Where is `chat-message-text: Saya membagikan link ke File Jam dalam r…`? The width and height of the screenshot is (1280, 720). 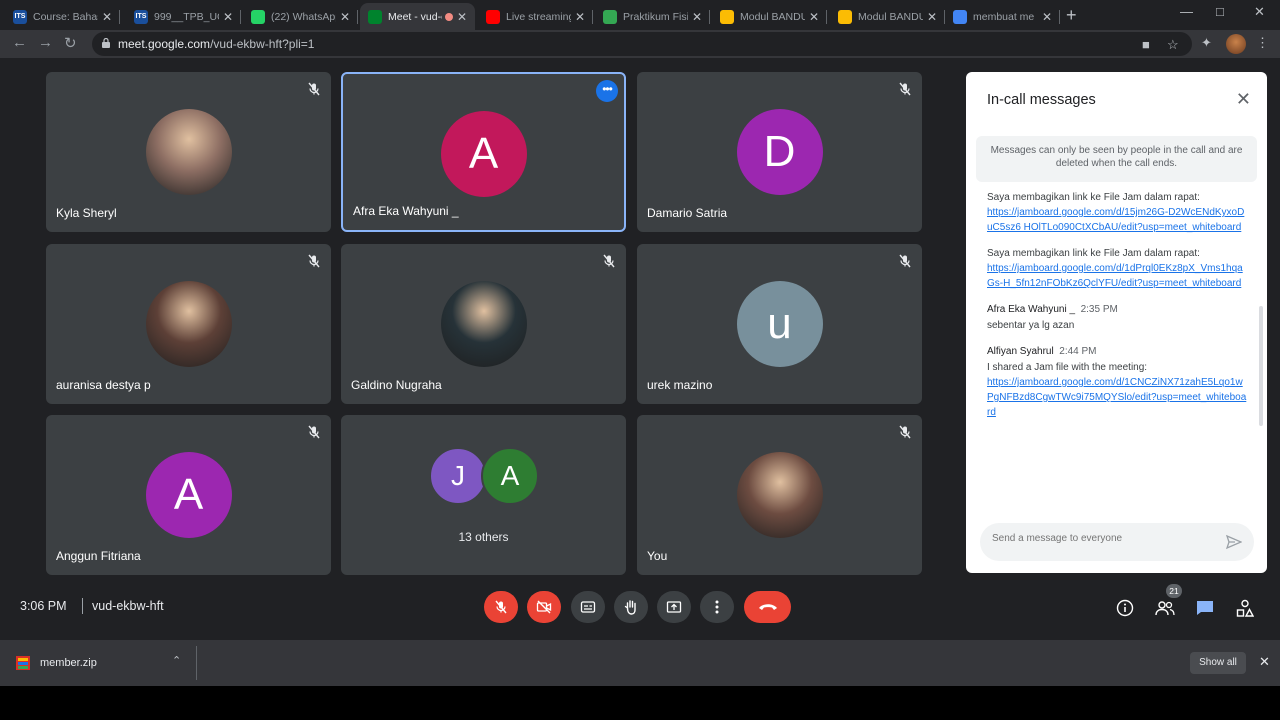 chat-message-text: Saya membagikan link ke File Jam dalam r… is located at coordinates (1093, 197).